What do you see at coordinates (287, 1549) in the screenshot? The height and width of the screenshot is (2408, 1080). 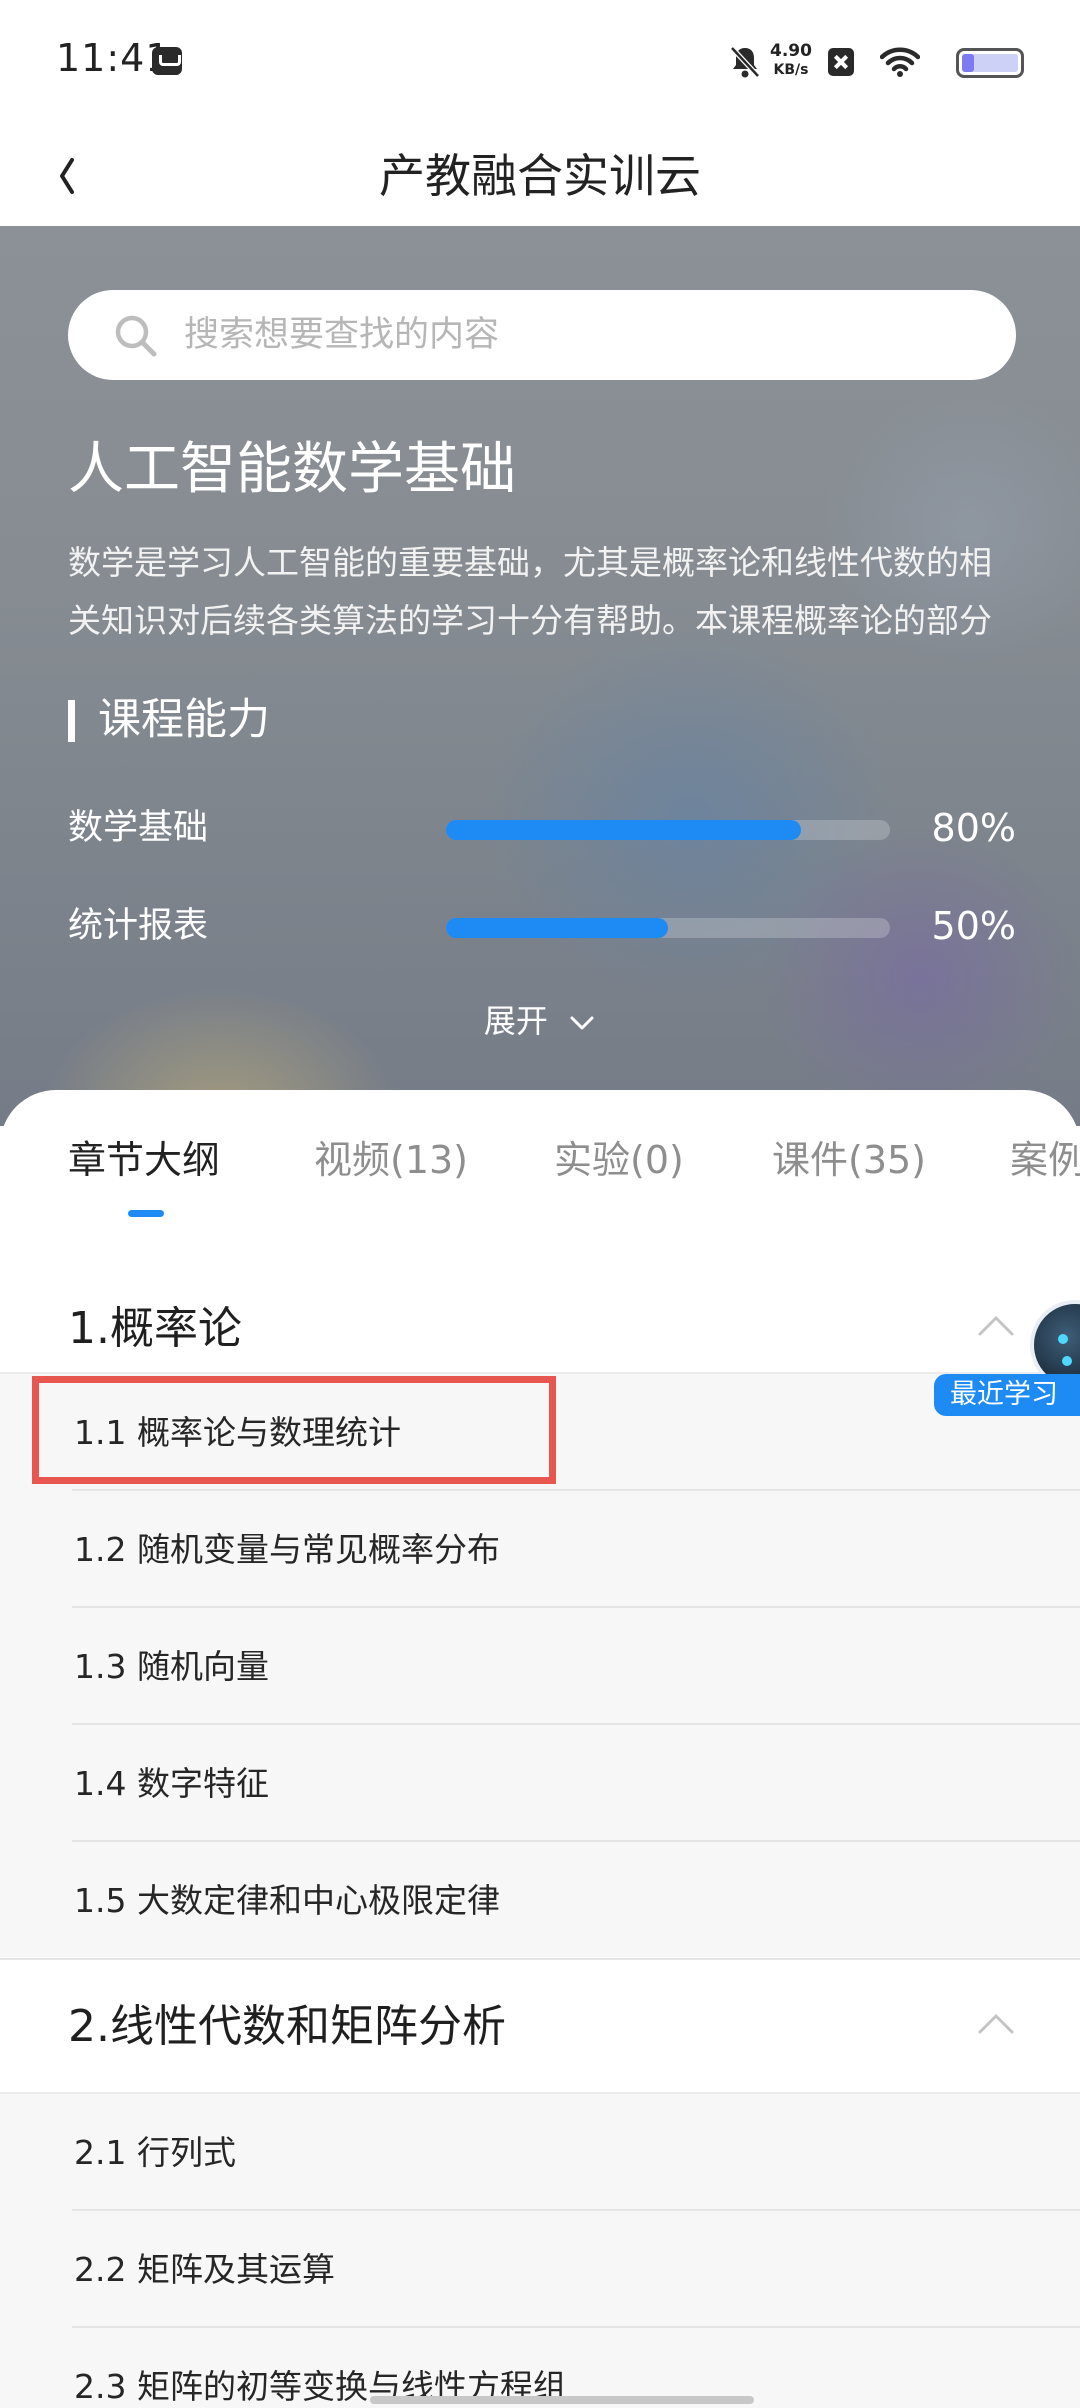 I see `section-title: 1.2 随机变量与常见概率分布` at bounding box center [287, 1549].